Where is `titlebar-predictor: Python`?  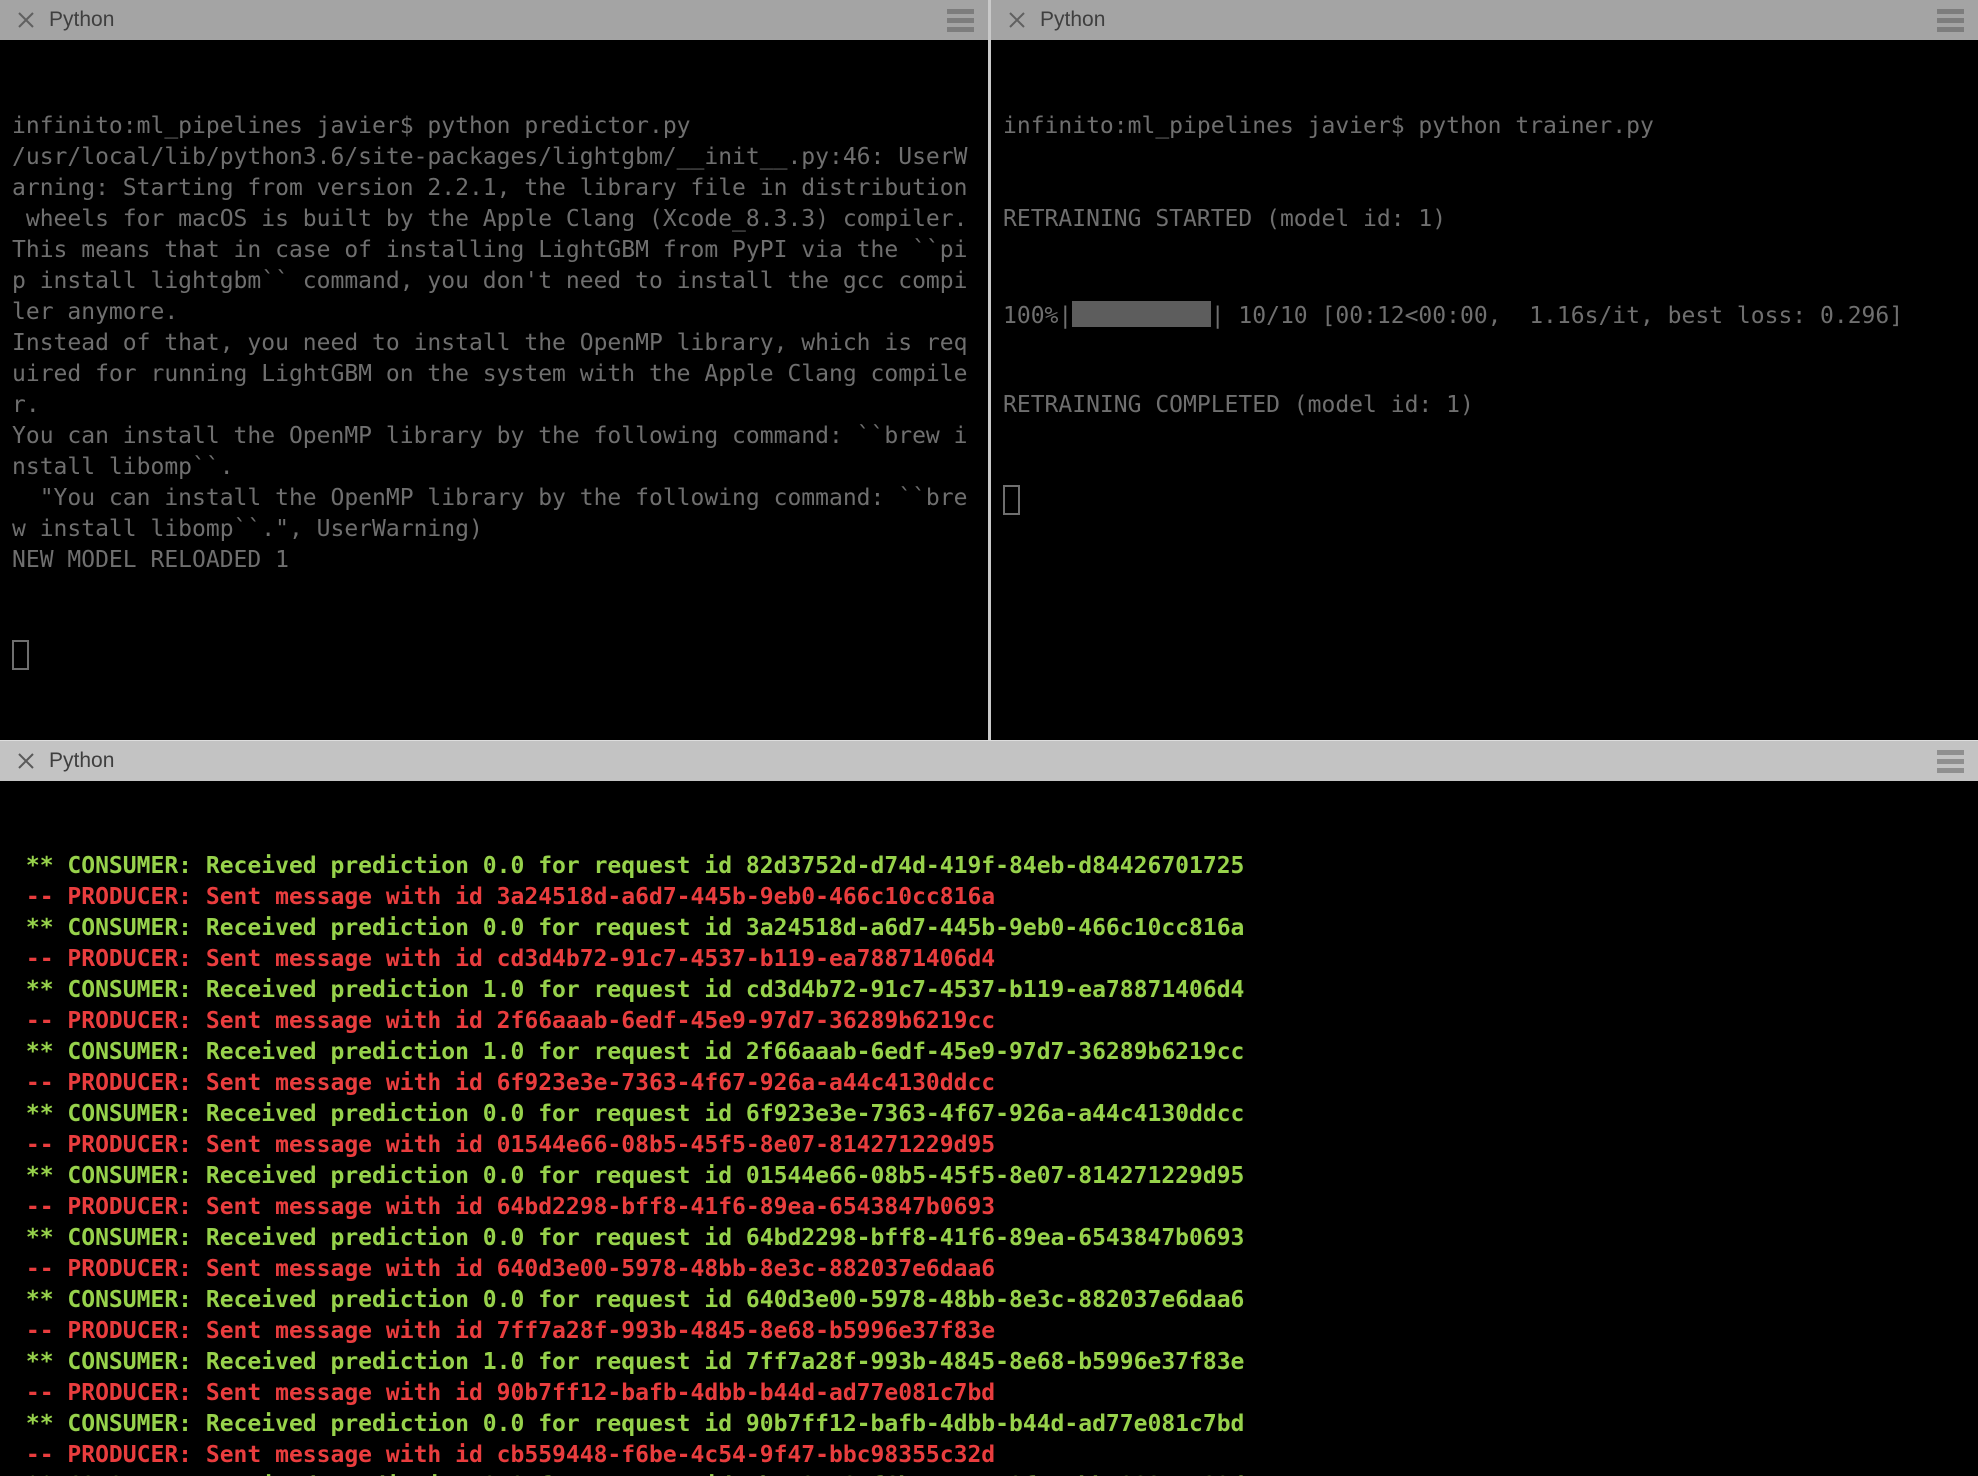 titlebar-predictor: Python is located at coordinates (494, 20).